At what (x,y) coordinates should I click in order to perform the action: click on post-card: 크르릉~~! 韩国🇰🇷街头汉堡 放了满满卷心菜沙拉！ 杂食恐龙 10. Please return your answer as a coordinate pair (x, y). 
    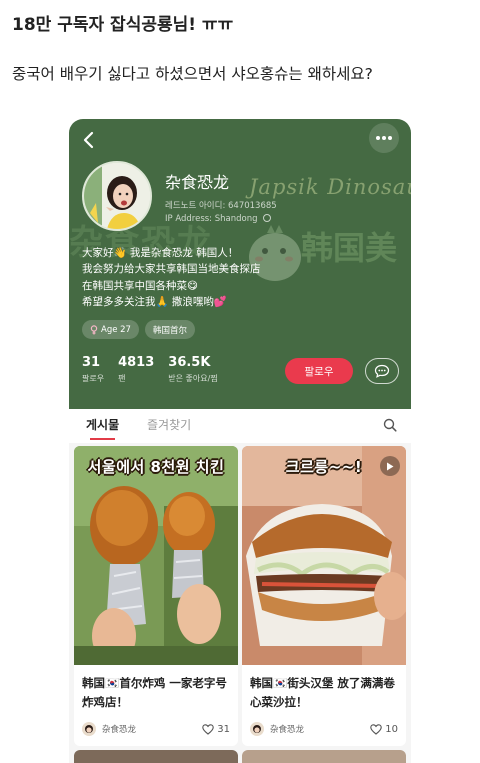
    Looking at the image, I should click on (324, 596).